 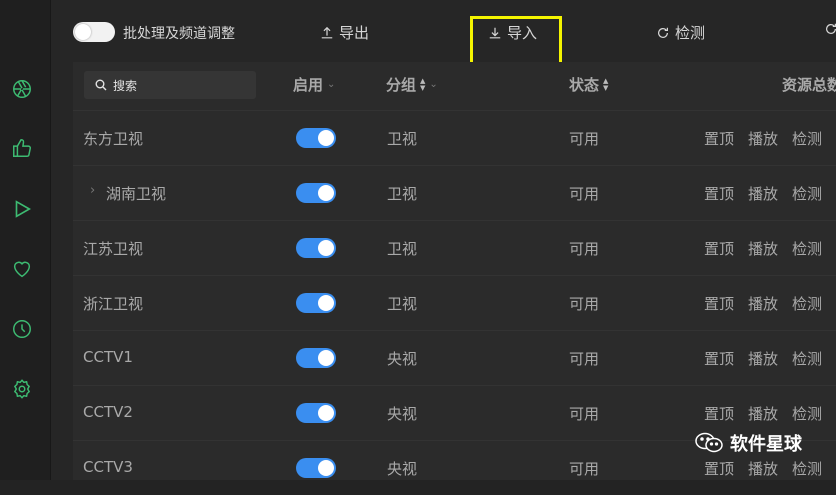 I want to click on batch-toggle-label: 批处理及频道调整, so click(x=179, y=34).